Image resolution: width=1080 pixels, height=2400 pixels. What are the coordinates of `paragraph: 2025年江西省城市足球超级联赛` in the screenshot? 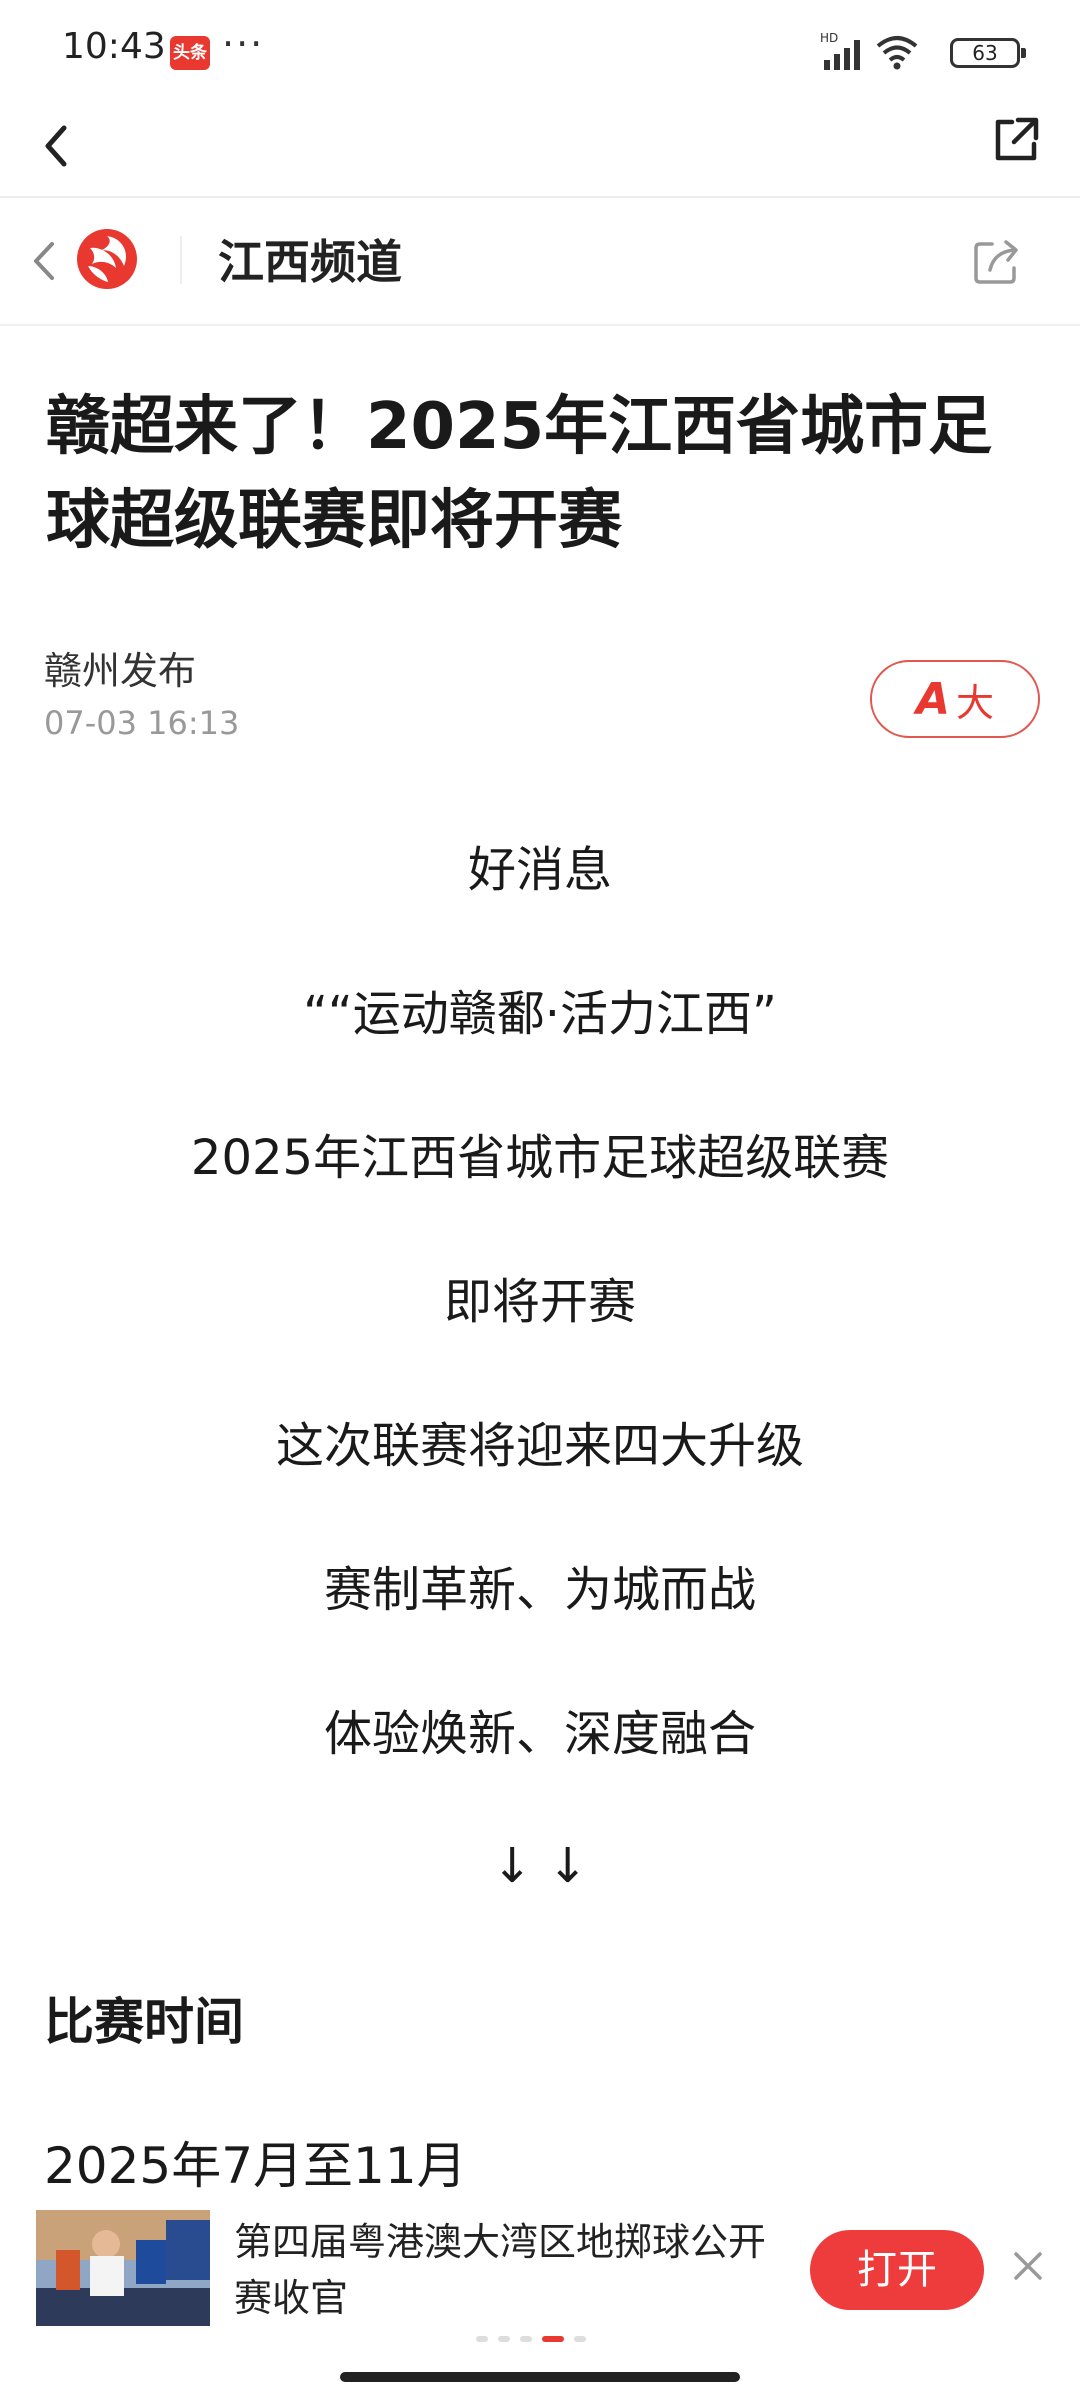 It's located at (540, 1158).